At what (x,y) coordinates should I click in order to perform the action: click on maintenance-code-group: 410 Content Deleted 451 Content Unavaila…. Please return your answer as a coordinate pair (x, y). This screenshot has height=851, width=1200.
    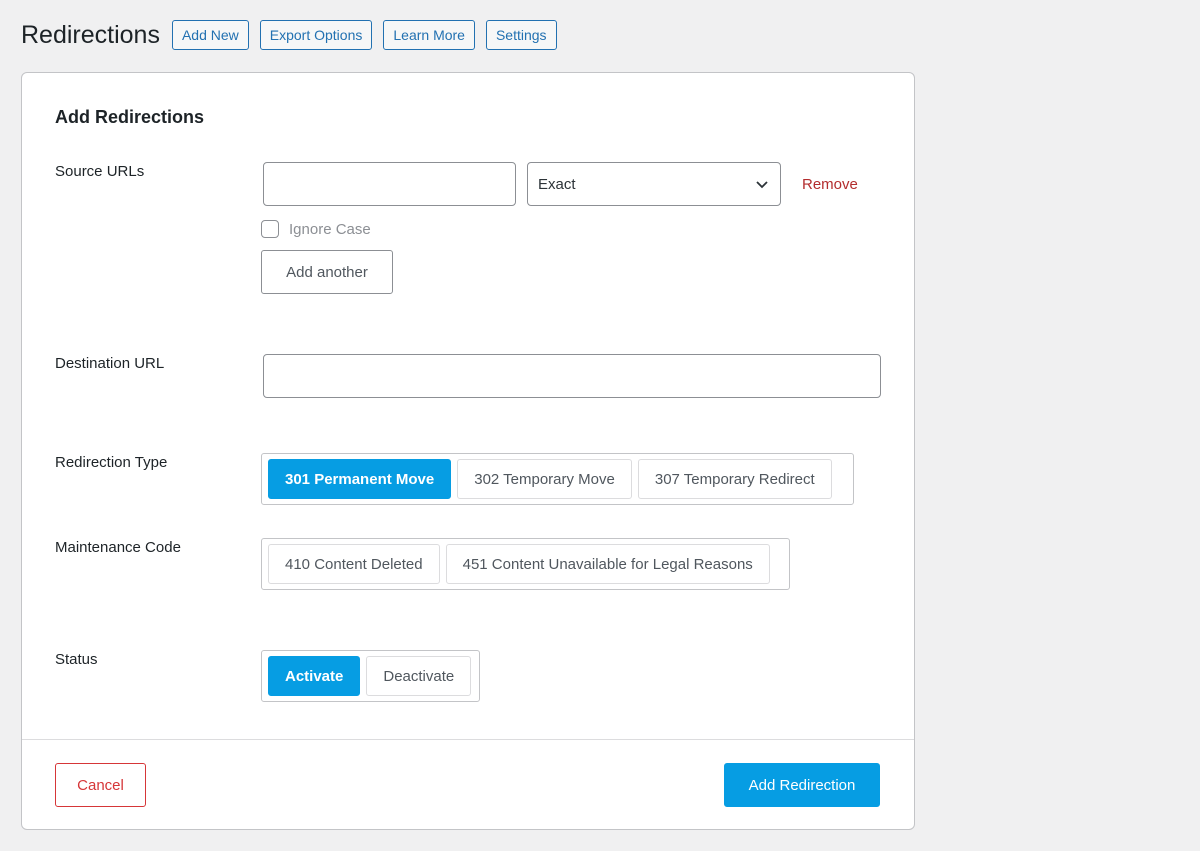
    Looking at the image, I should click on (525, 564).